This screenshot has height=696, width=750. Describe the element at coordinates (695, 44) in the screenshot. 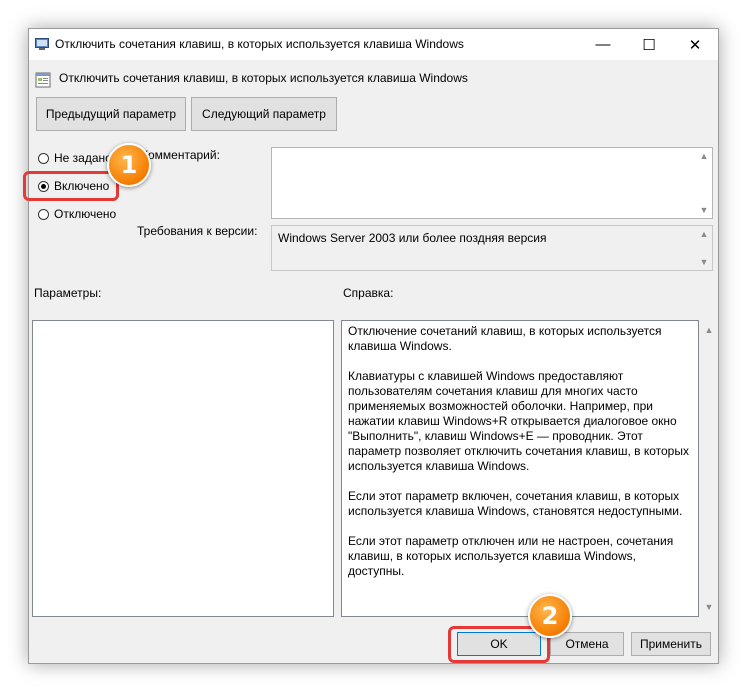

I see `close-button: ✕` at that location.